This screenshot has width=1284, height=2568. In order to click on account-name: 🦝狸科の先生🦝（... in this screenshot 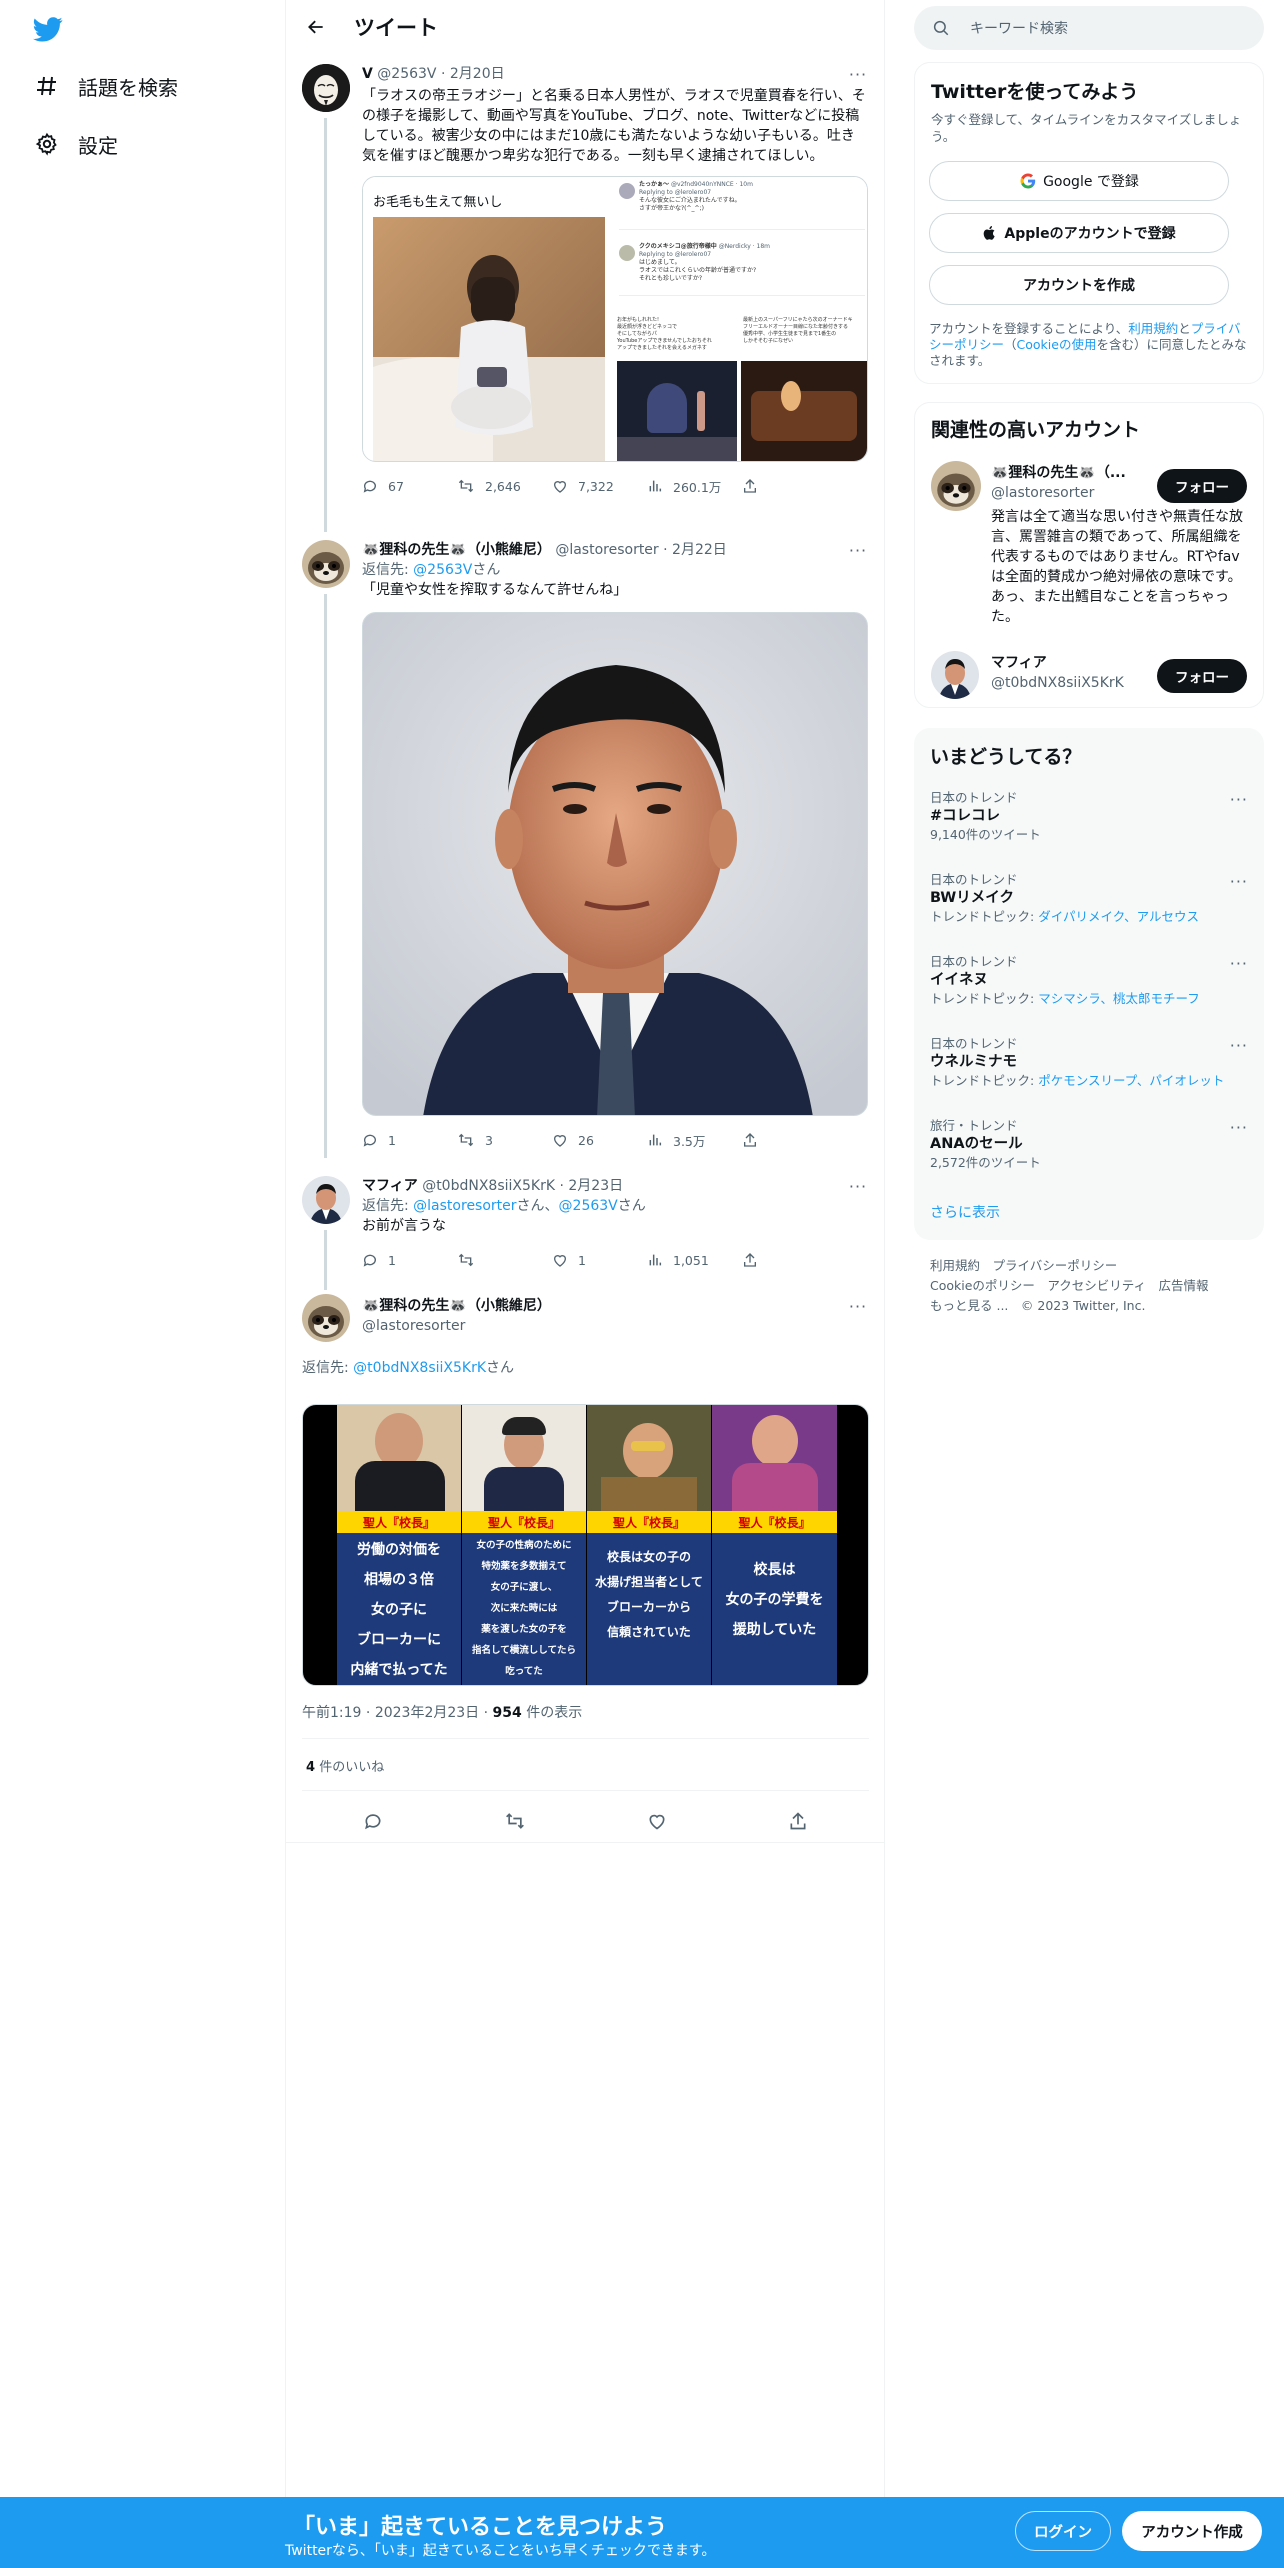, I will do `click(1071, 473)`.